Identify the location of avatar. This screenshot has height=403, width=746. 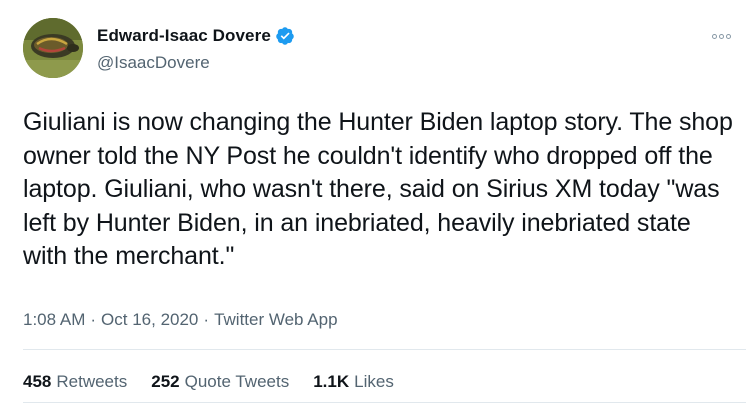
(53, 48).